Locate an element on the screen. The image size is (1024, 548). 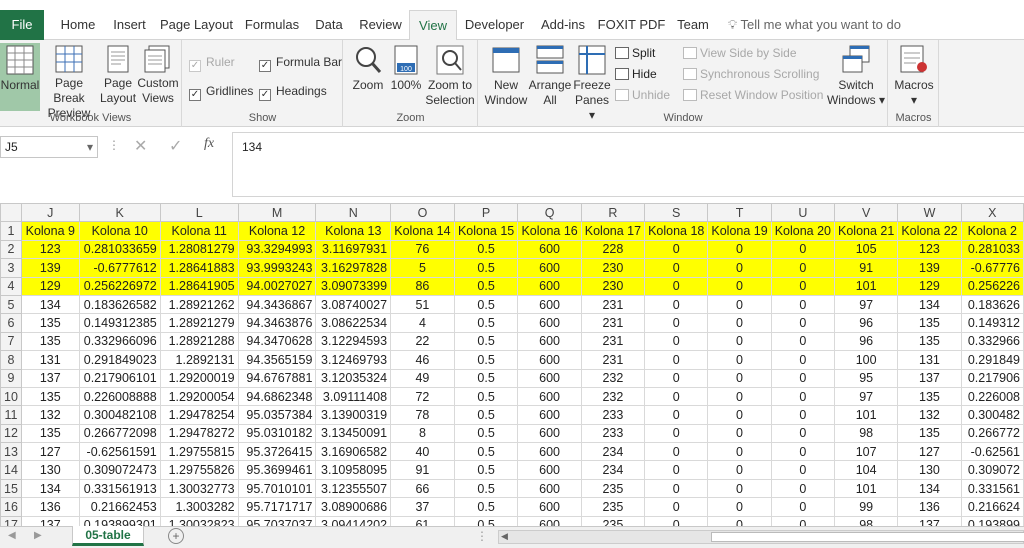
cell: 1.28921262 is located at coordinates (199, 304).